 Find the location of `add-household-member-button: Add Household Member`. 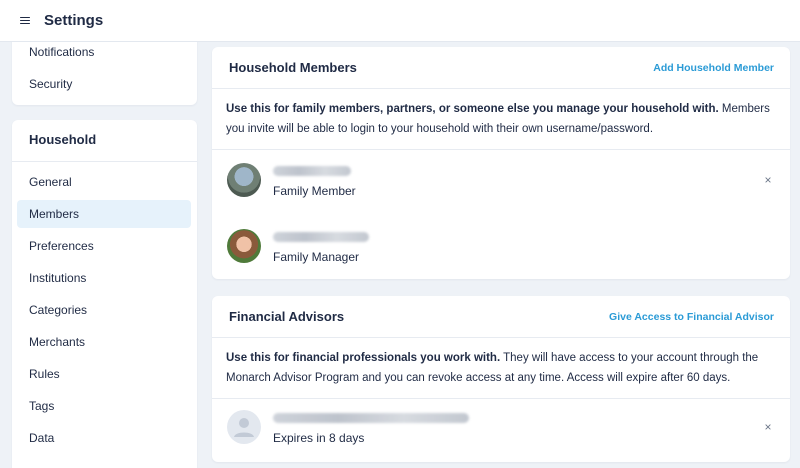

add-household-member-button: Add Household Member is located at coordinates (713, 68).